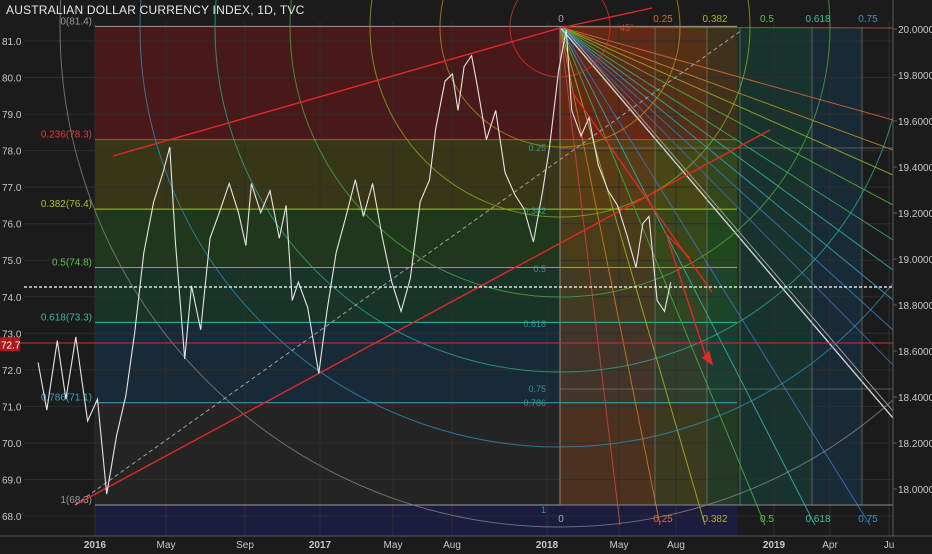  What do you see at coordinates (534, 211) in the screenshot?
I see `fan-inner-label: 0.382` at bounding box center [534, 211].